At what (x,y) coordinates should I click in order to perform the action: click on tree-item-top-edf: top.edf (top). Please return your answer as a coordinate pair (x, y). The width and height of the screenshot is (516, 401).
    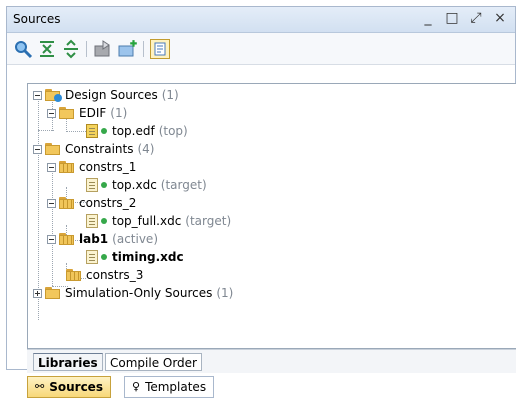
    Looking at the image, I should click on (137, 131).